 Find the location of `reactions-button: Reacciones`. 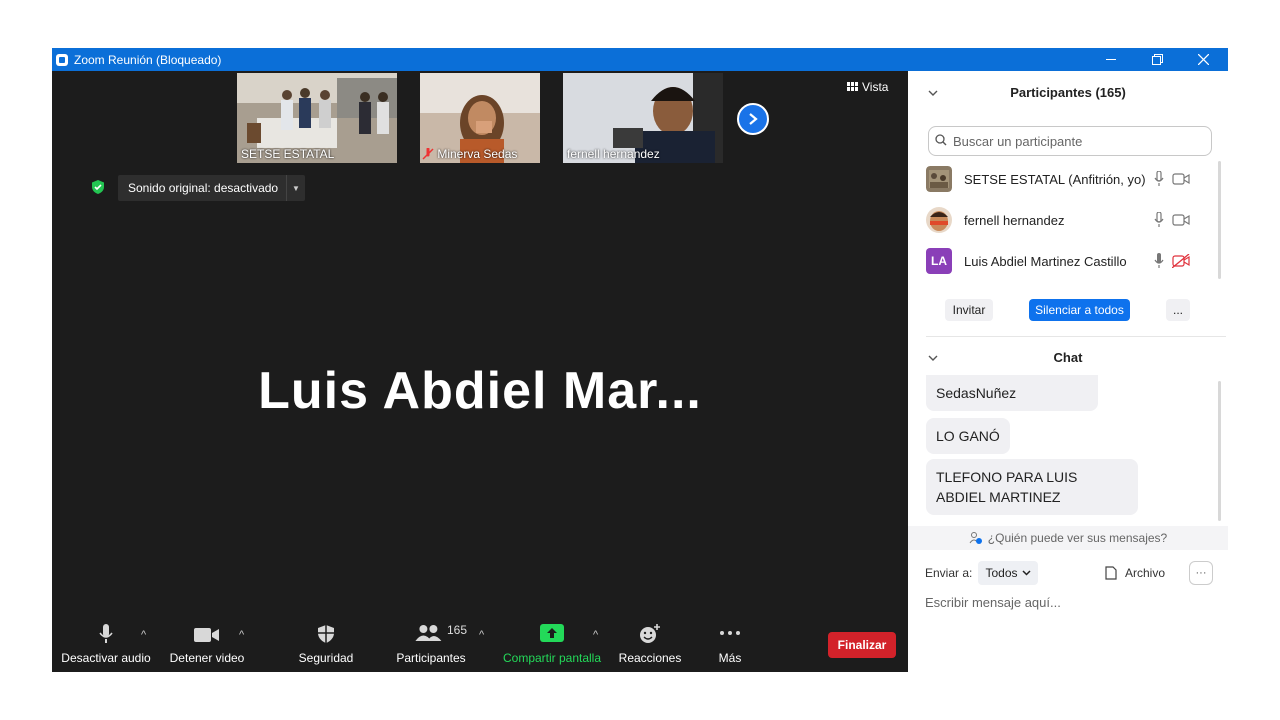

reactions-button: Reacciones is located at coordinates (650, 645).